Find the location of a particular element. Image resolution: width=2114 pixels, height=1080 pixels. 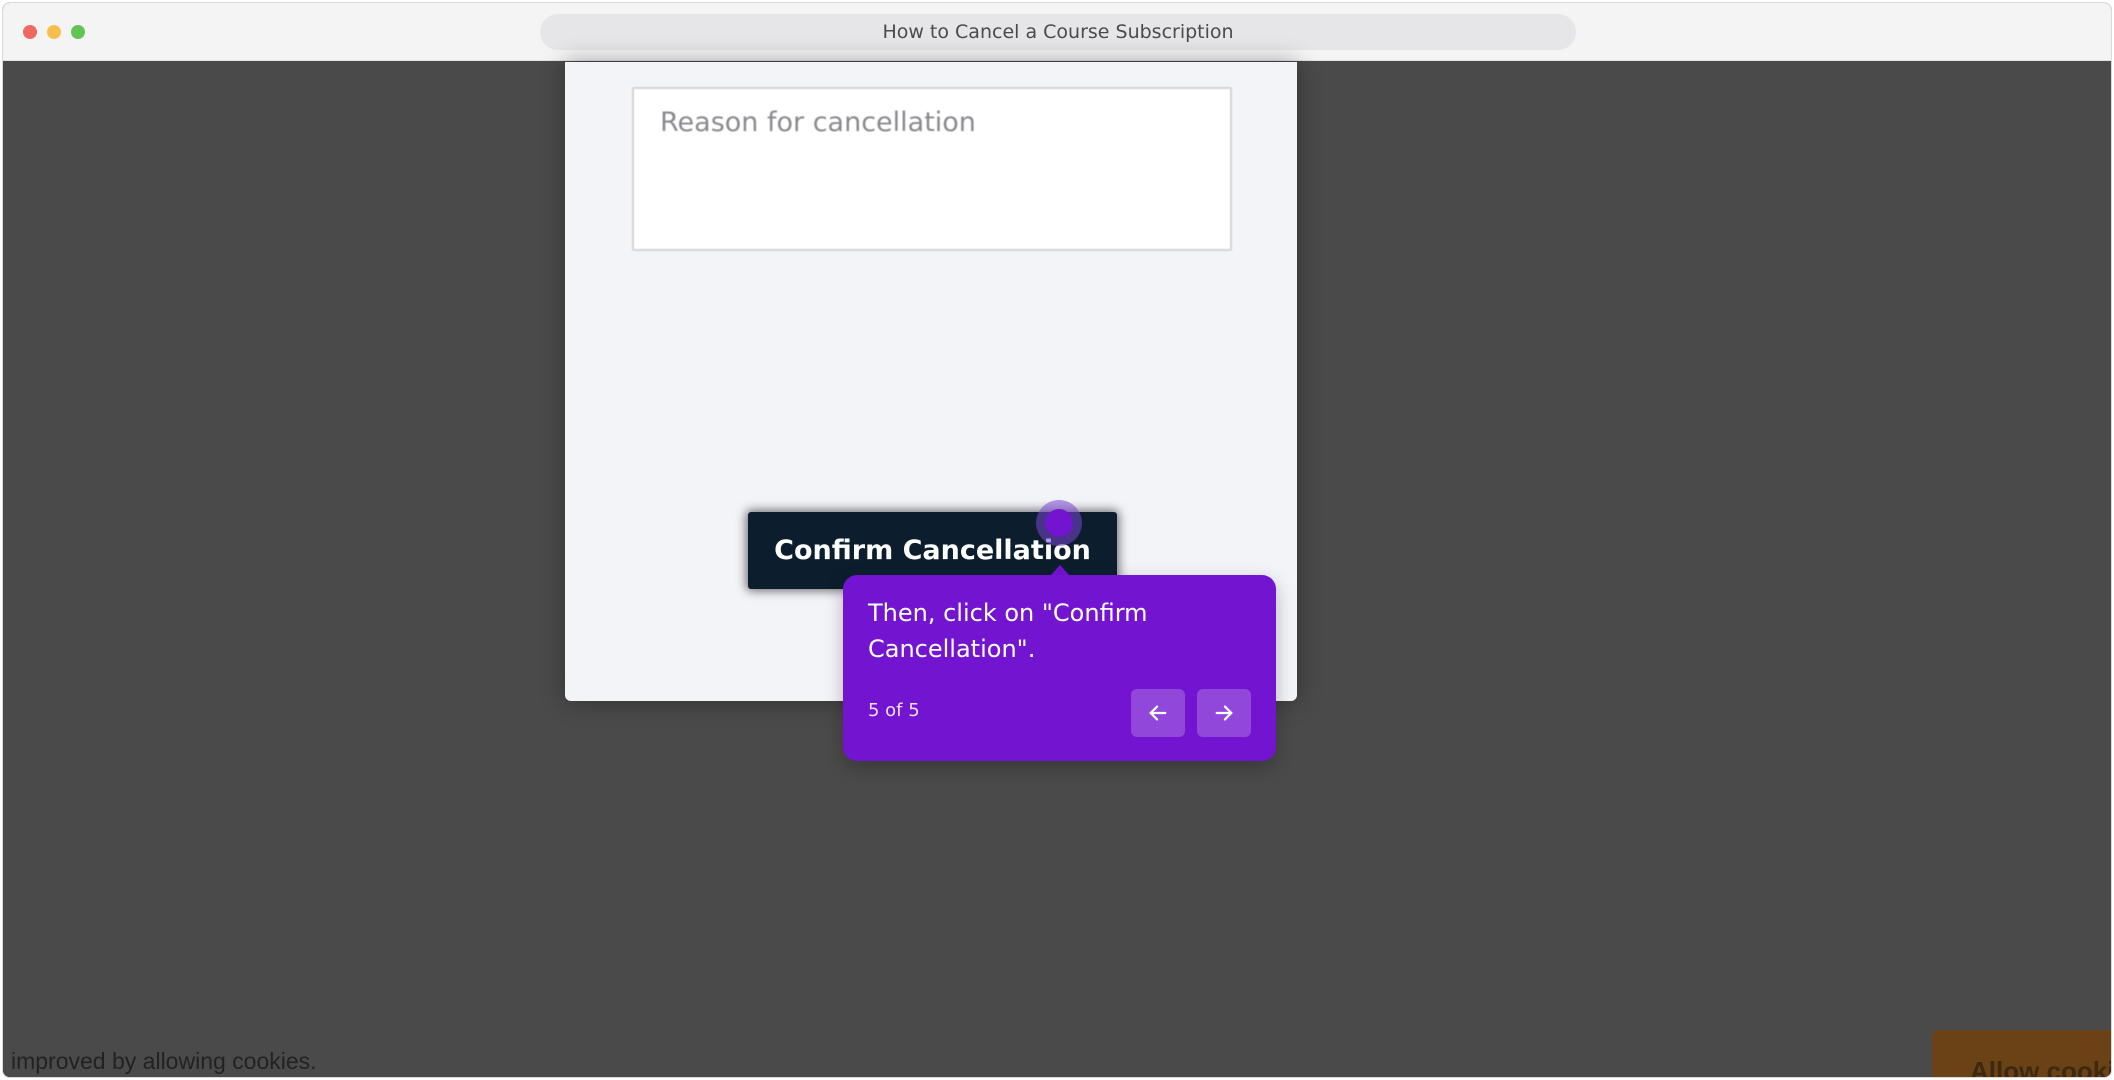

next-step-button is located at coordinates (1224, 713).